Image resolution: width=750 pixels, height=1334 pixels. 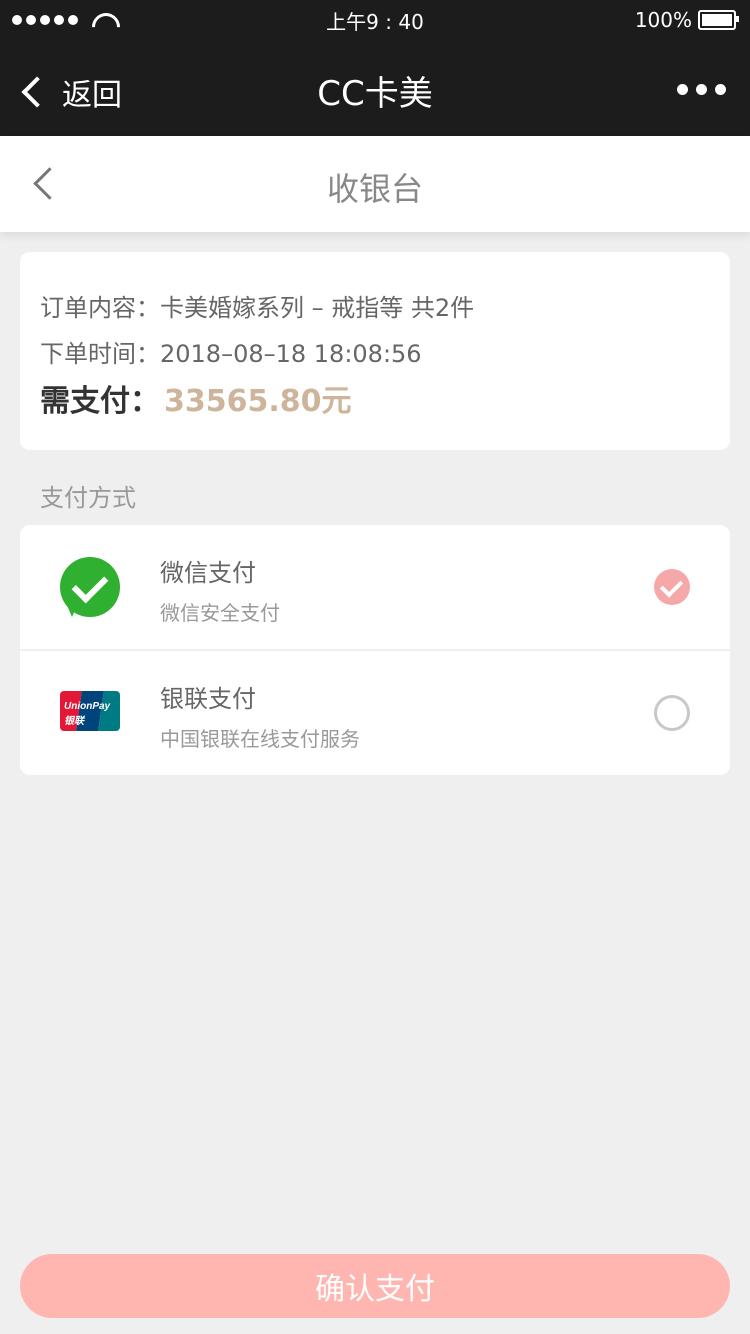 I want to click on wechat-pay-icon, so click(x=90, y=587).